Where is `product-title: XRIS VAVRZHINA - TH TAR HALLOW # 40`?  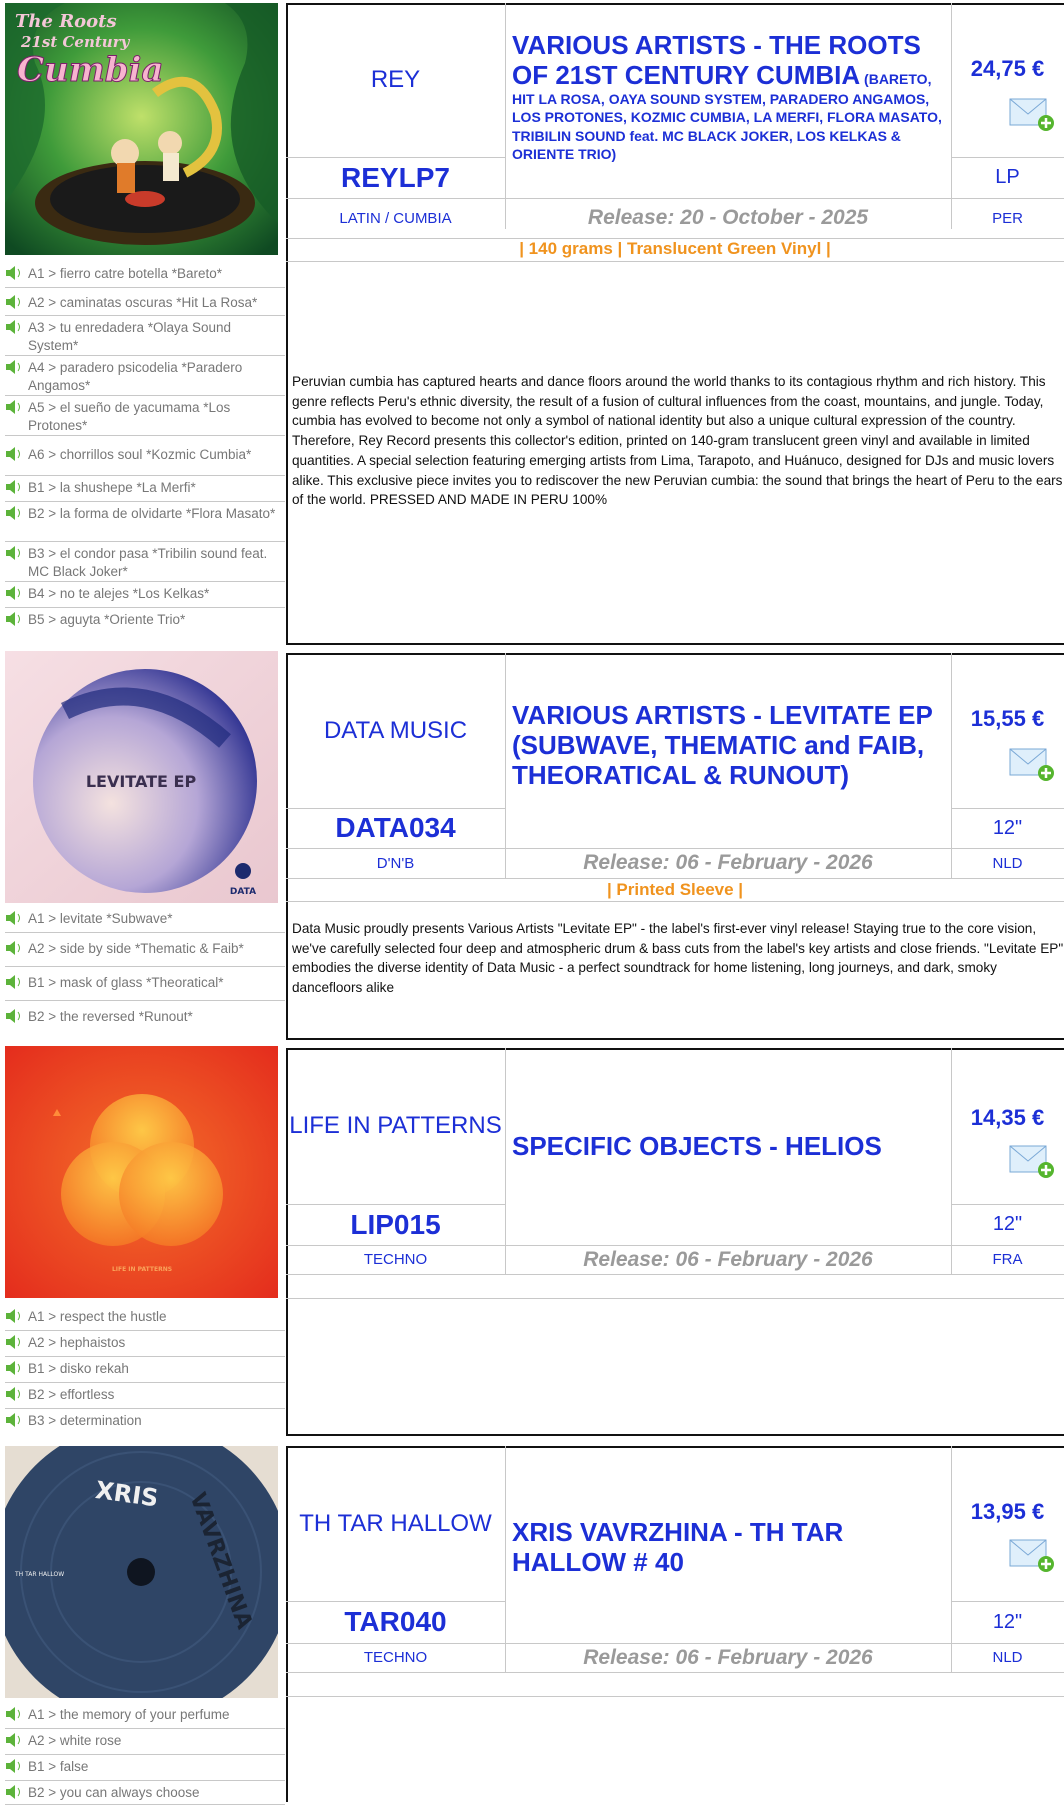 product-title: XRIS VAVRZHINA - TH TAR HALLOW # 40 is located at coordinates (692, 1547).